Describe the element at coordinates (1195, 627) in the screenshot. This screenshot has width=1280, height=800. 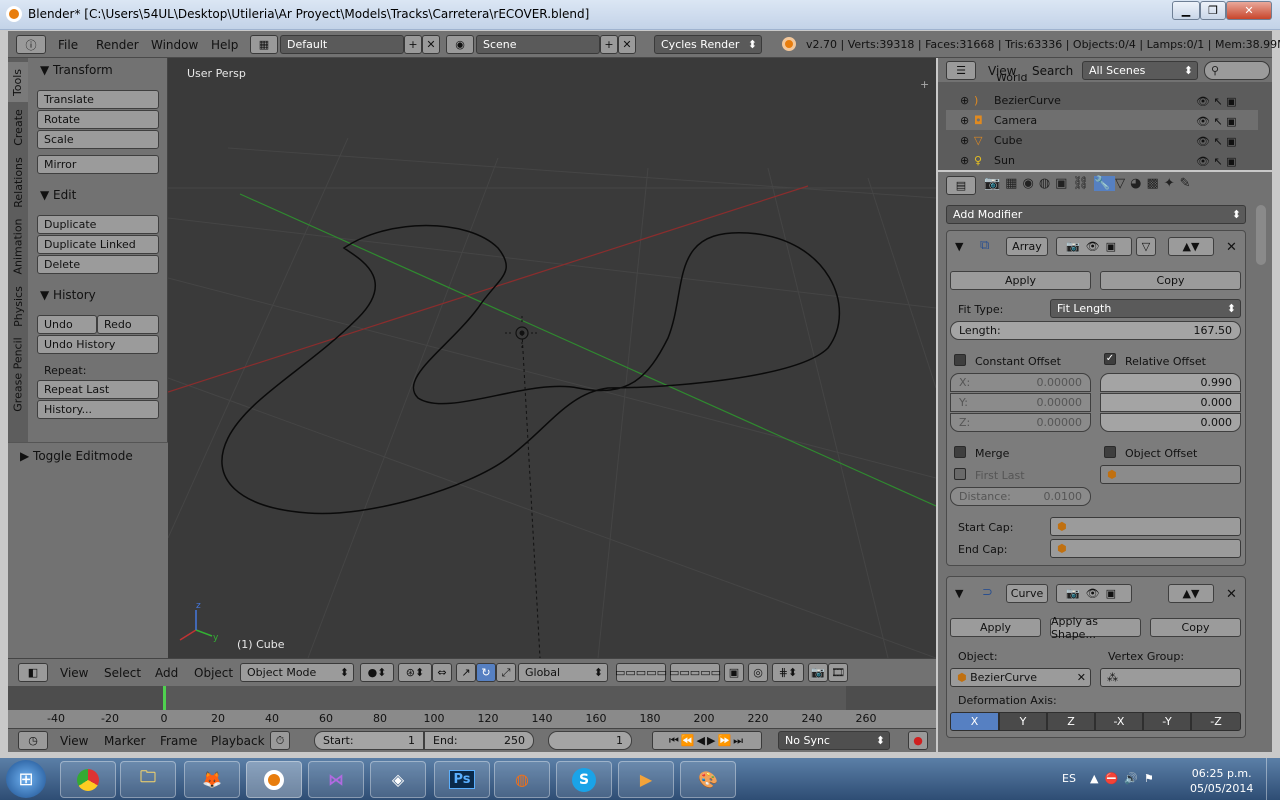
I see `curve-copy-button: Copy` at that location.